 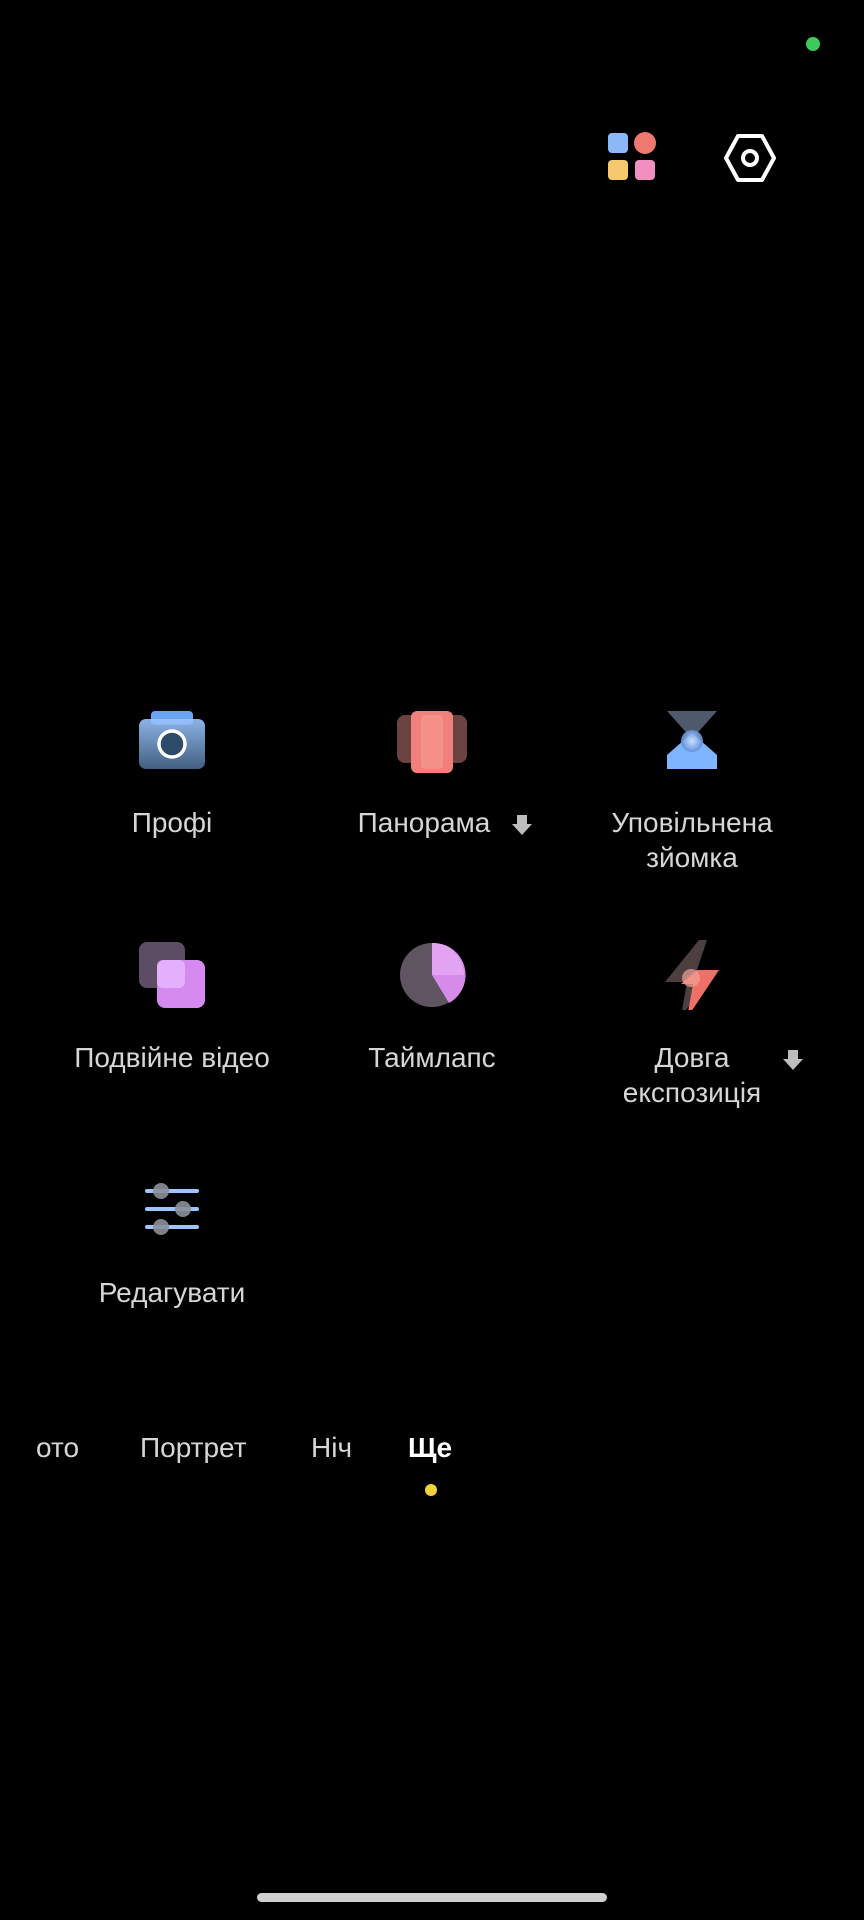 I want to click on tab-portrait: Портрет, so click(x=193, y=1447).